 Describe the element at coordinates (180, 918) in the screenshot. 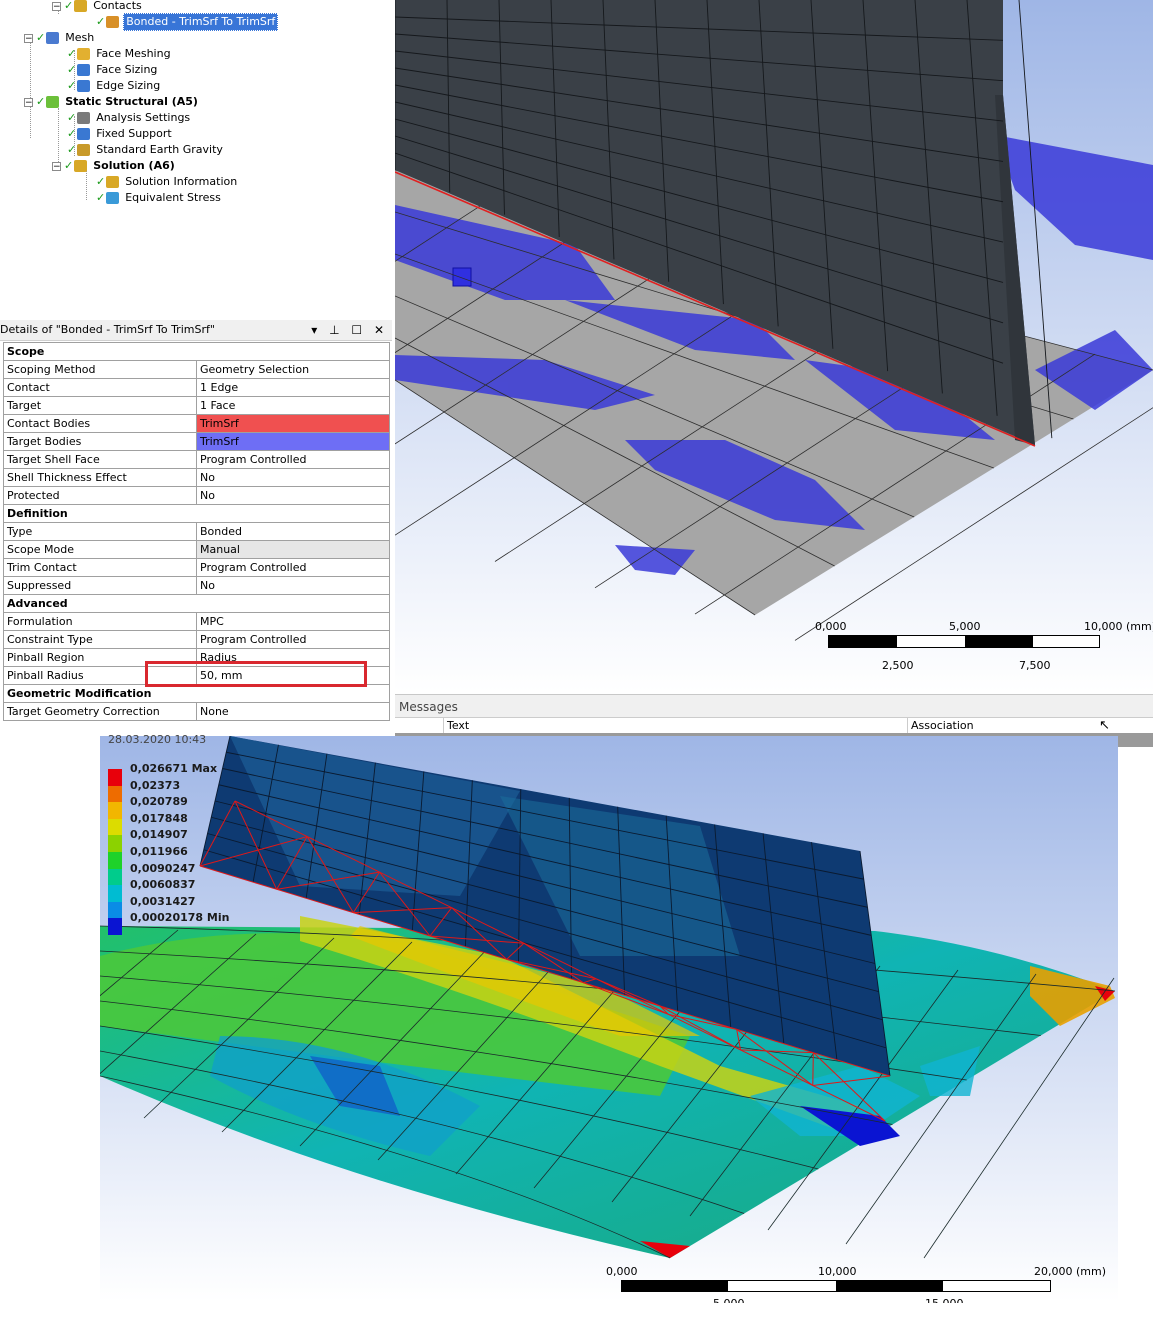

I see `legend-value: 0,00020178 Min` at that location.